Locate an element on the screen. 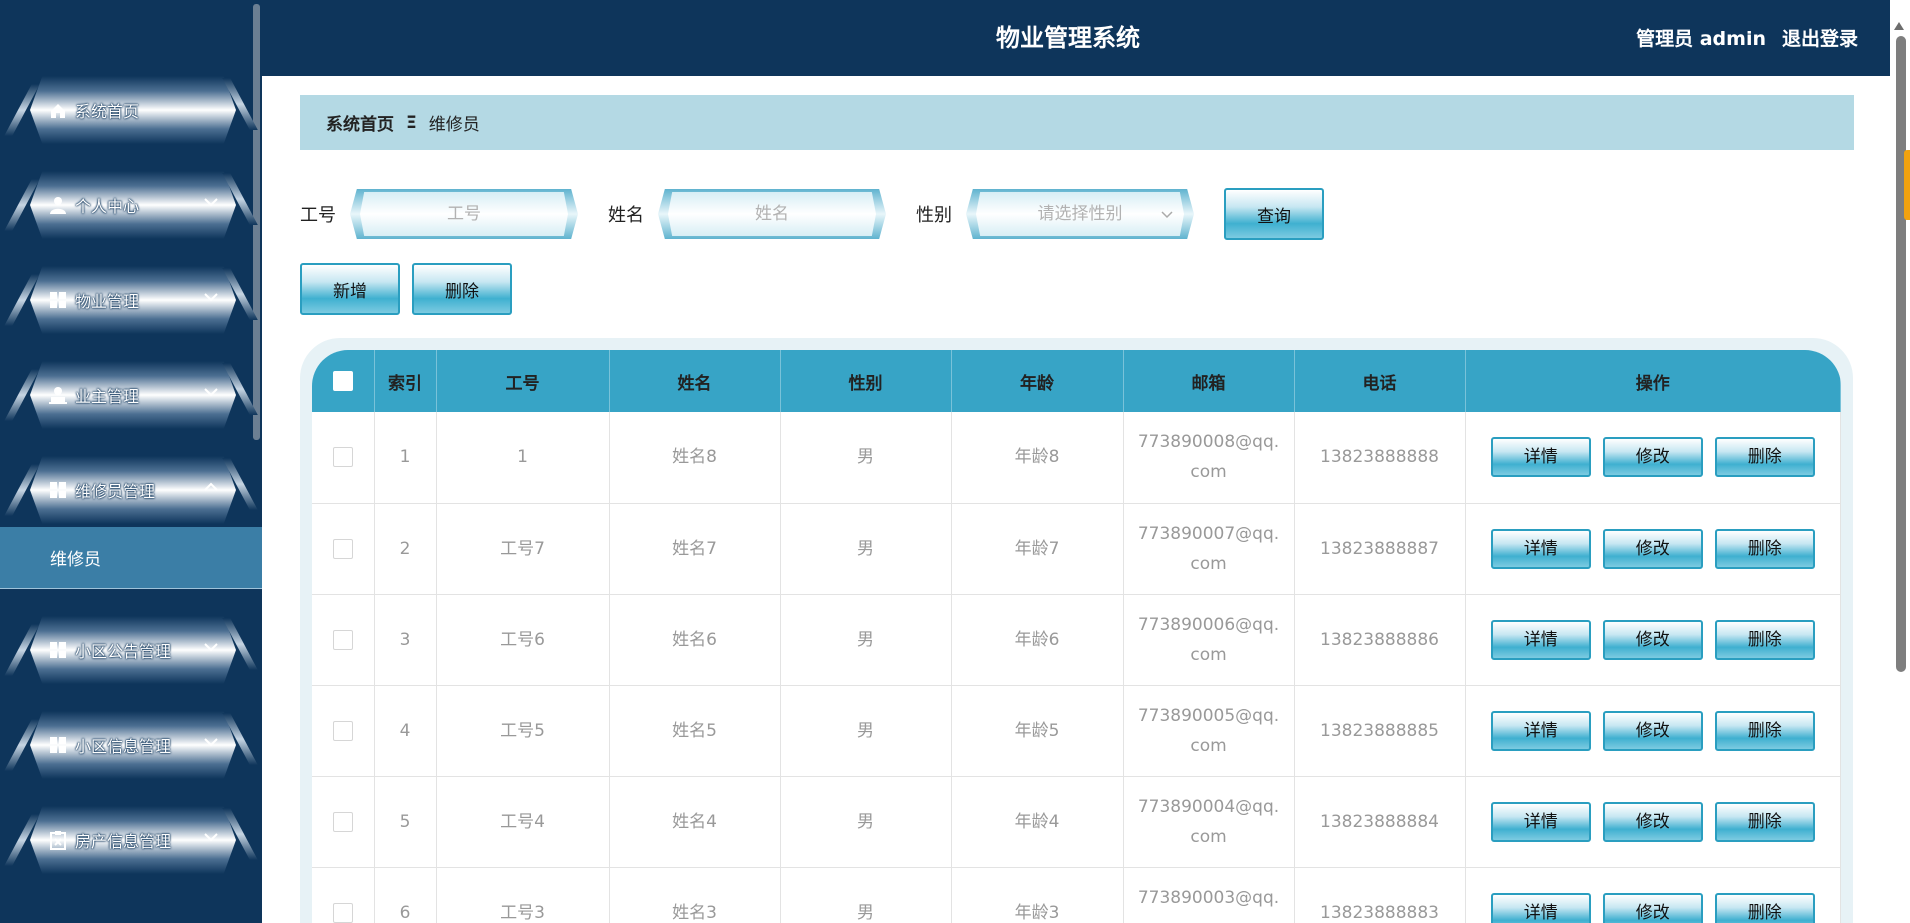  col-header-emp-no: 工号 is located at coordinates (523, 381).